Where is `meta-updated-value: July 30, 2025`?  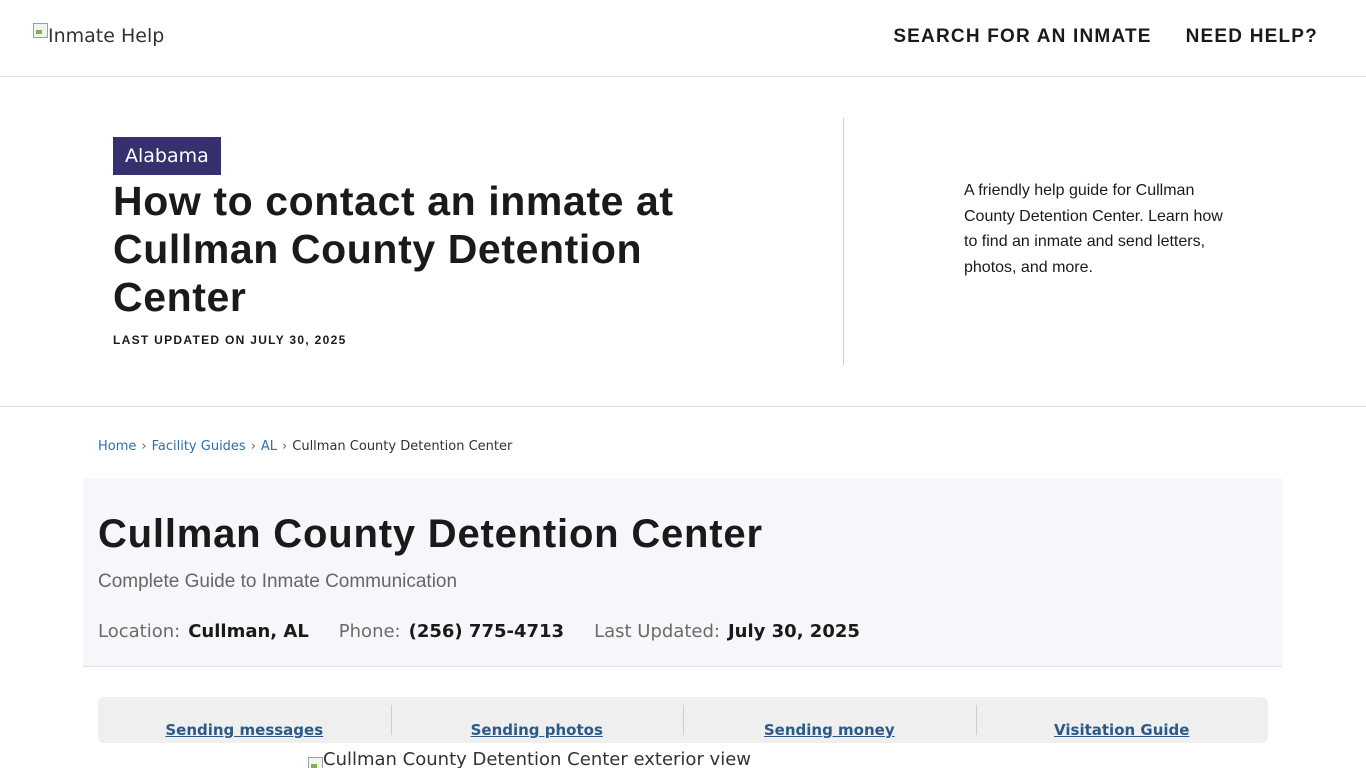 meta-updated-value: July 30, 2025 is located at coordinates (793, 631).